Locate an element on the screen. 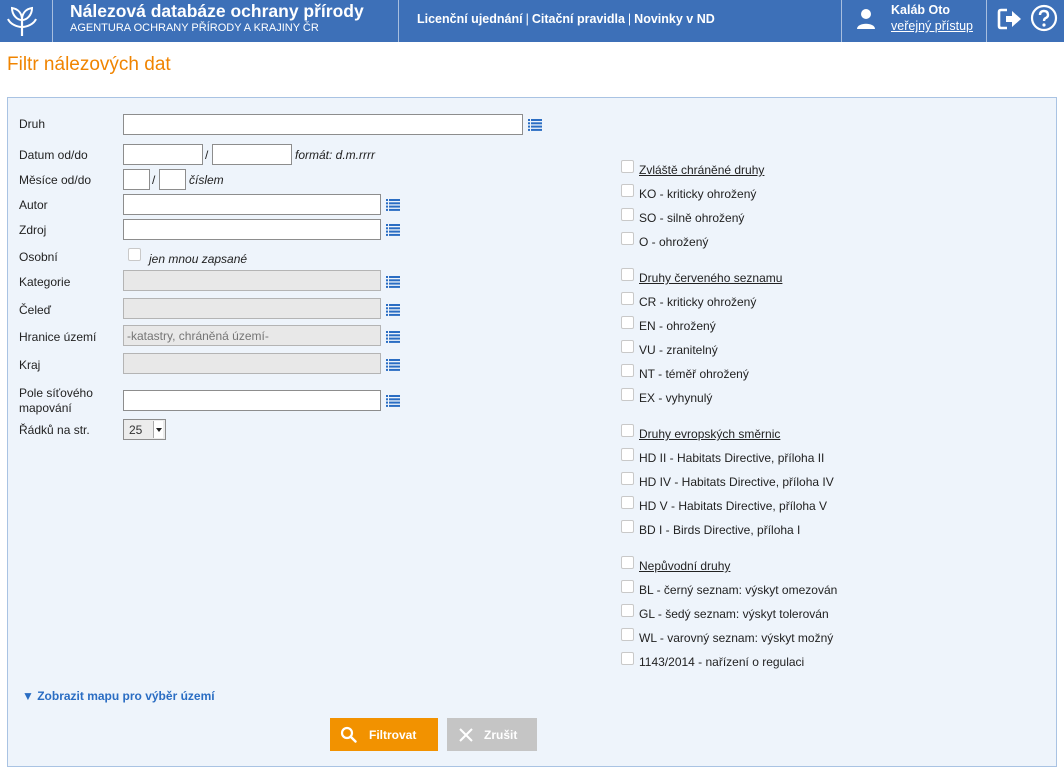 The width and height of the screenshot is (1064, 775). cancel-button-label: Zrušit is located at coordinates (501, 735).